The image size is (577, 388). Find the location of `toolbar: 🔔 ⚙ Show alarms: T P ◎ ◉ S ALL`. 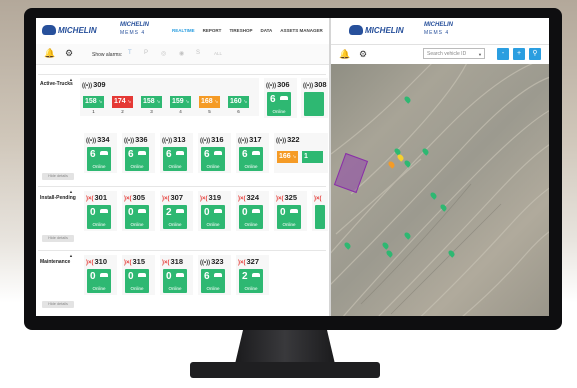

toolbar: 🔔 ⚙ Show alarms: T P ◎ ◉ S ALL is located at coordinates (182, 54).